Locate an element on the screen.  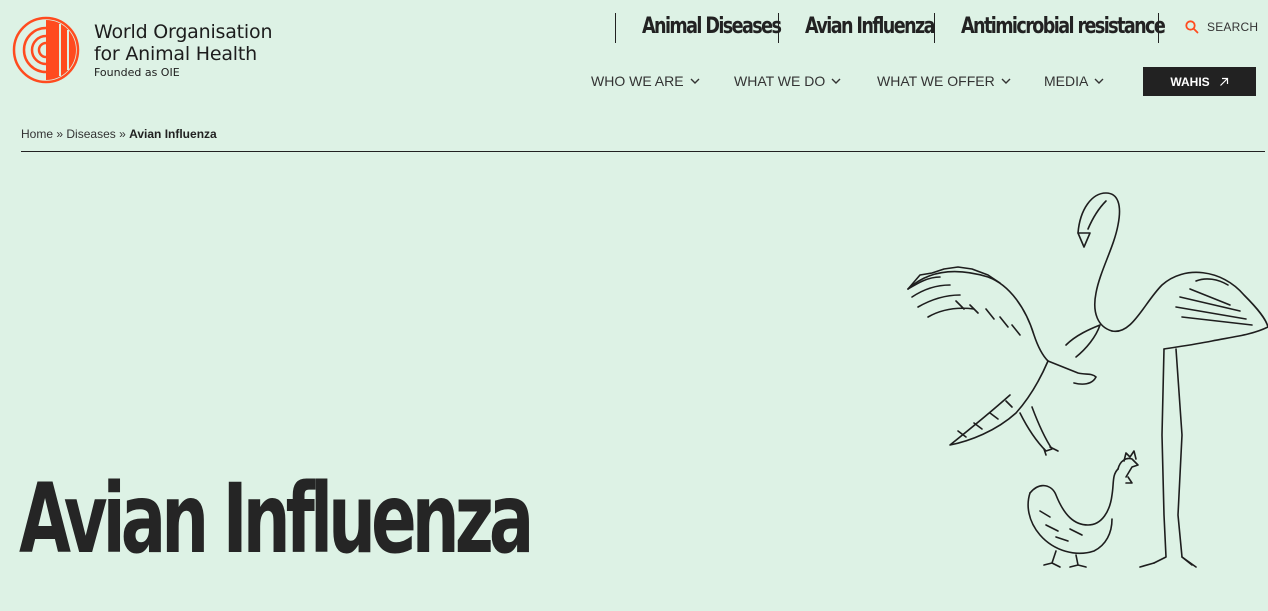
nav-what-we-offer: WHAT WE OFFER is located at coordinates (960, 81).